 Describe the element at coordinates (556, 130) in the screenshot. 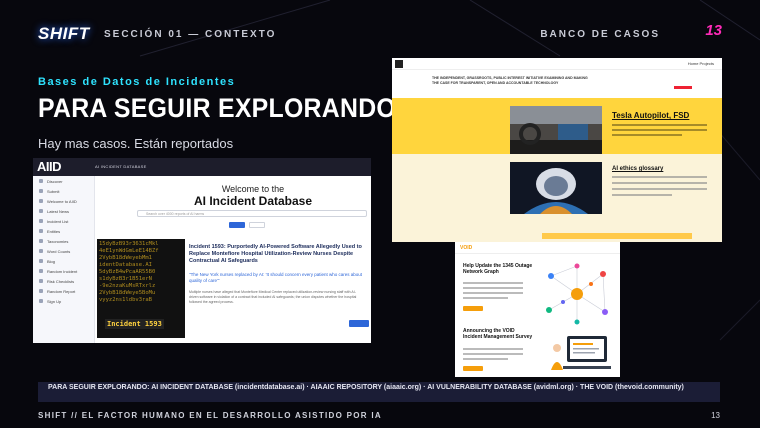

I see `aiaaic-tesla-photo` at that location.